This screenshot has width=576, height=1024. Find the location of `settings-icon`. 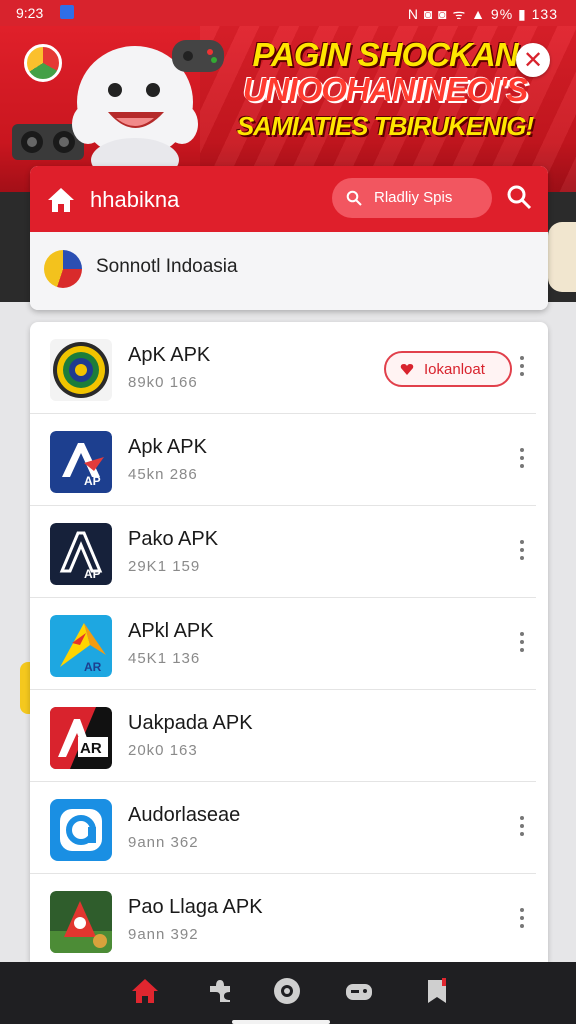

settings-icon is located at coordinates (287, 991).